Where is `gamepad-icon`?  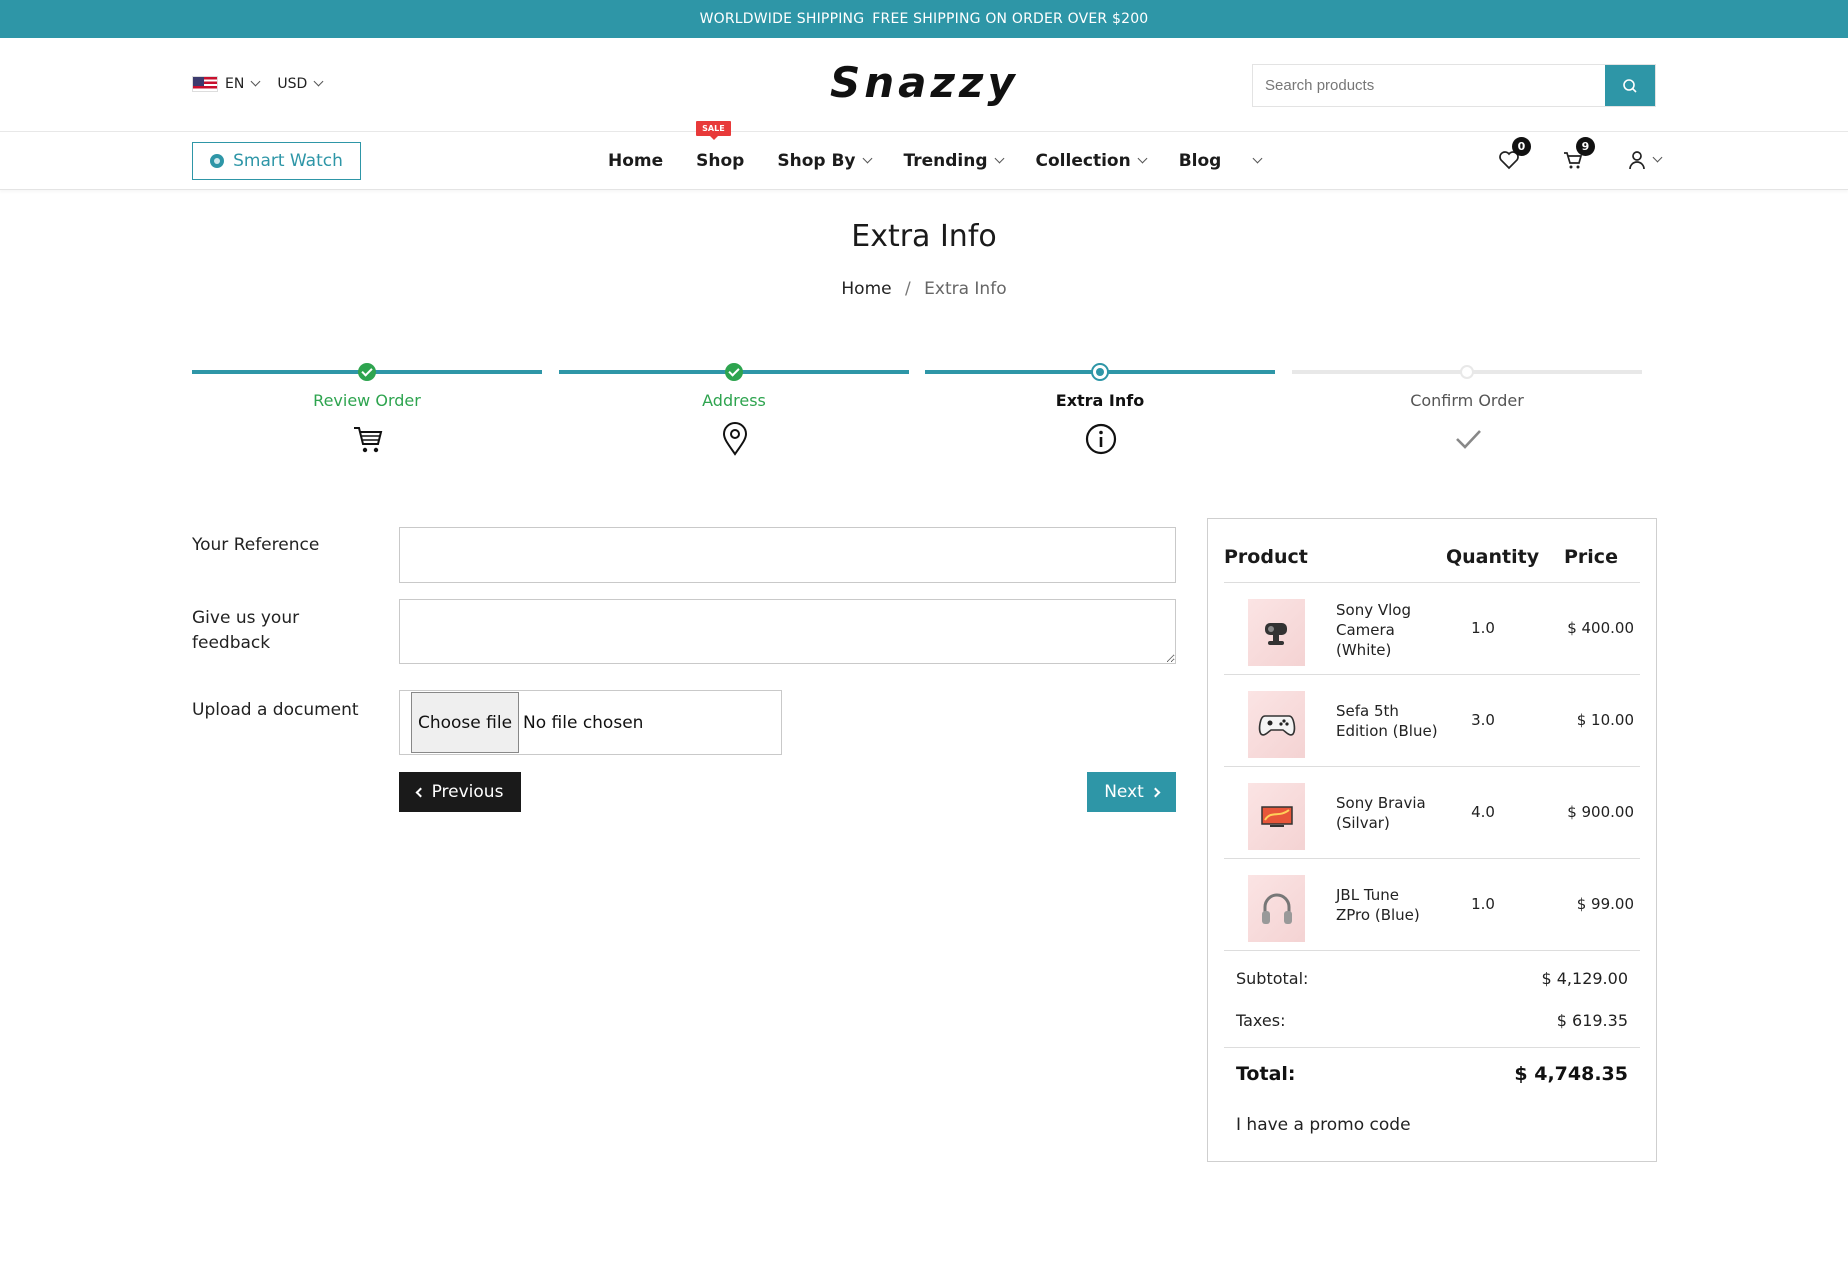
gamepad-icon is located at coordinates (1276, 725).